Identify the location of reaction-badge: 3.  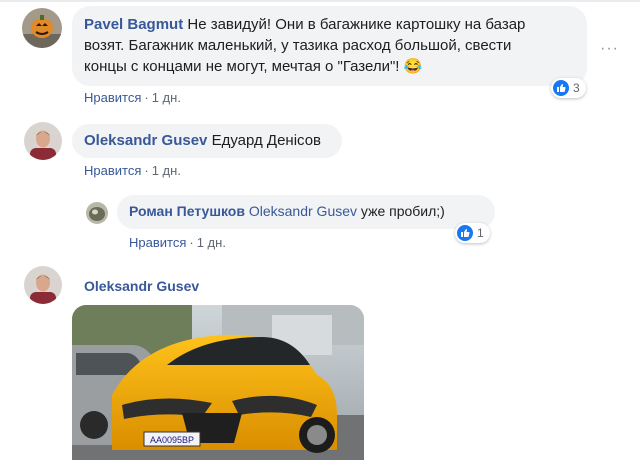
(568, 88).